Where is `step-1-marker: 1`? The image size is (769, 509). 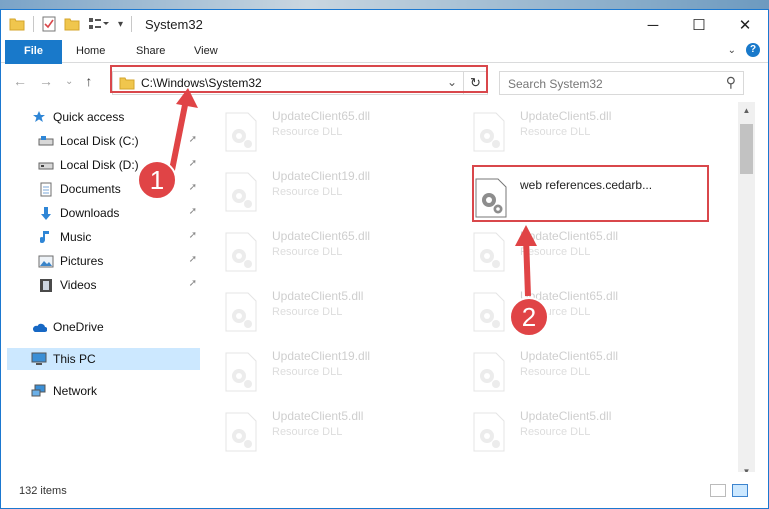 step-1-marker: 1 is located at coordinates (157, 180).